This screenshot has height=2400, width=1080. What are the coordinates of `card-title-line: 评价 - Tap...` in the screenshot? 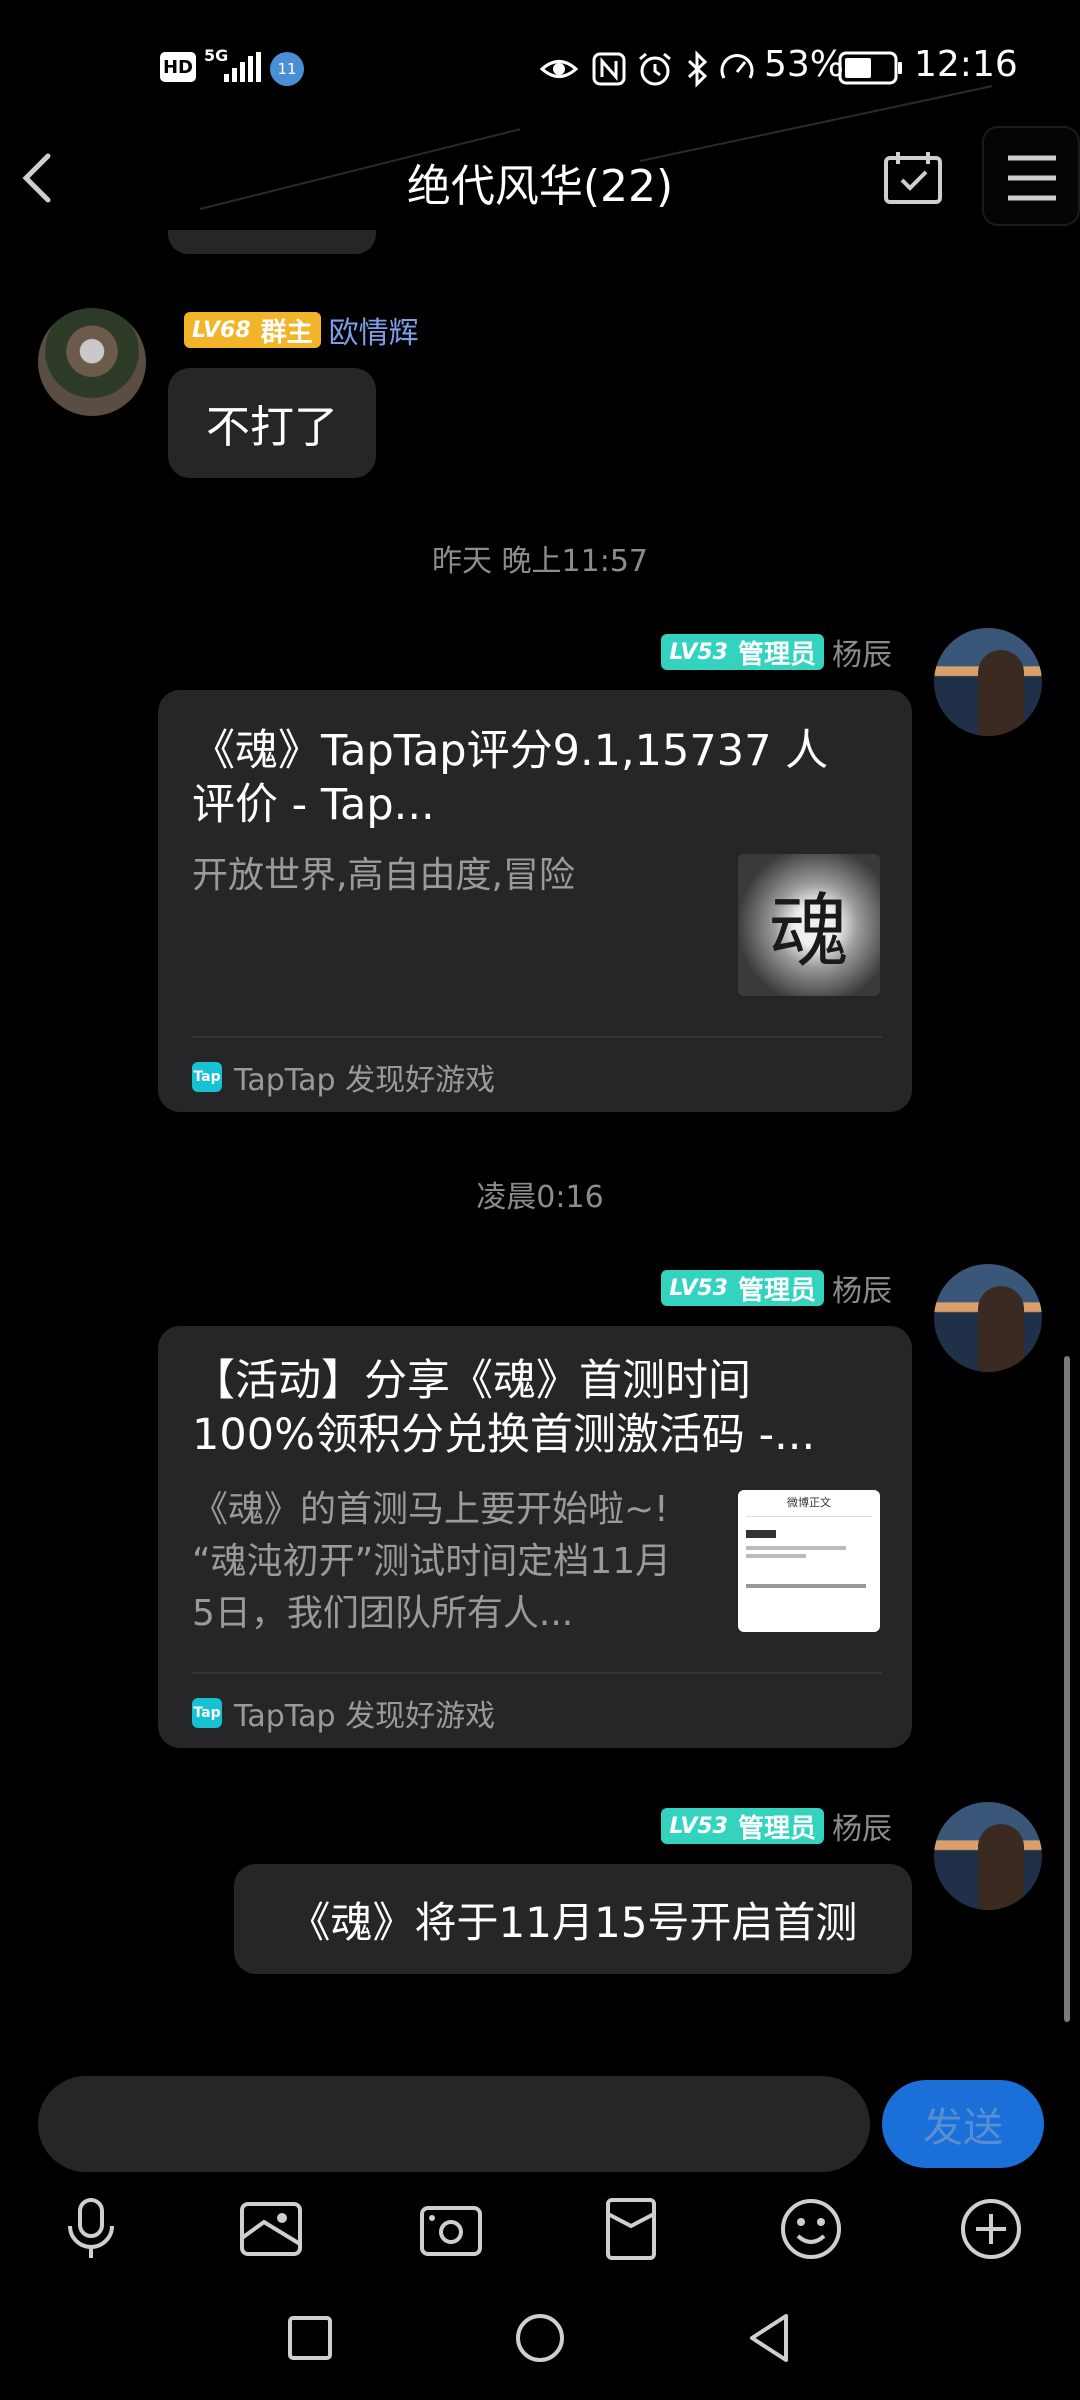 It's located at (313, 805).